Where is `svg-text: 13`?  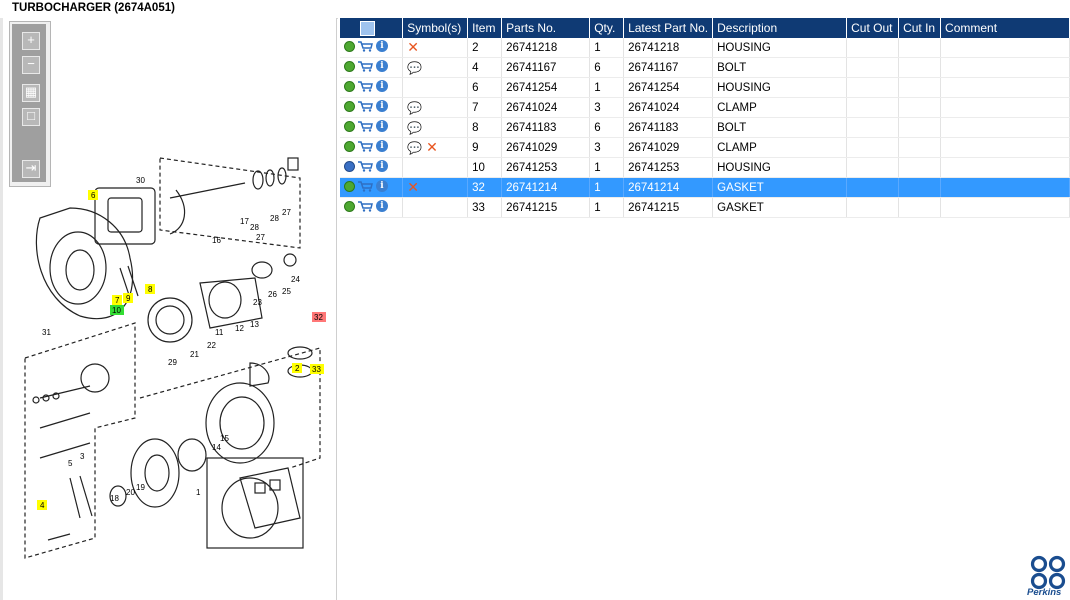 svg-text: 13 is located at coordinates (254, 324).